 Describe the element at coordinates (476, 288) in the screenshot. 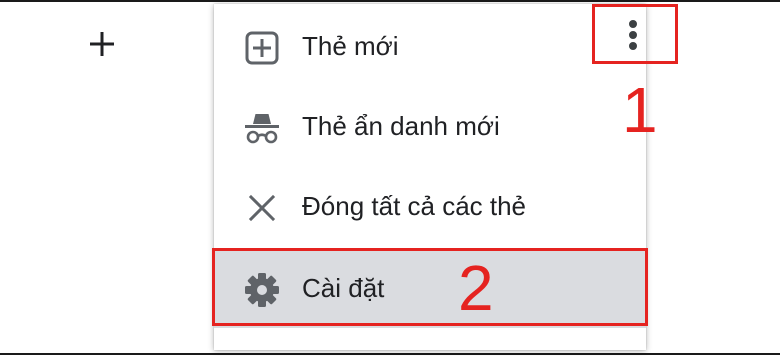

I see `annotation-step-number-2: 2` at that location.